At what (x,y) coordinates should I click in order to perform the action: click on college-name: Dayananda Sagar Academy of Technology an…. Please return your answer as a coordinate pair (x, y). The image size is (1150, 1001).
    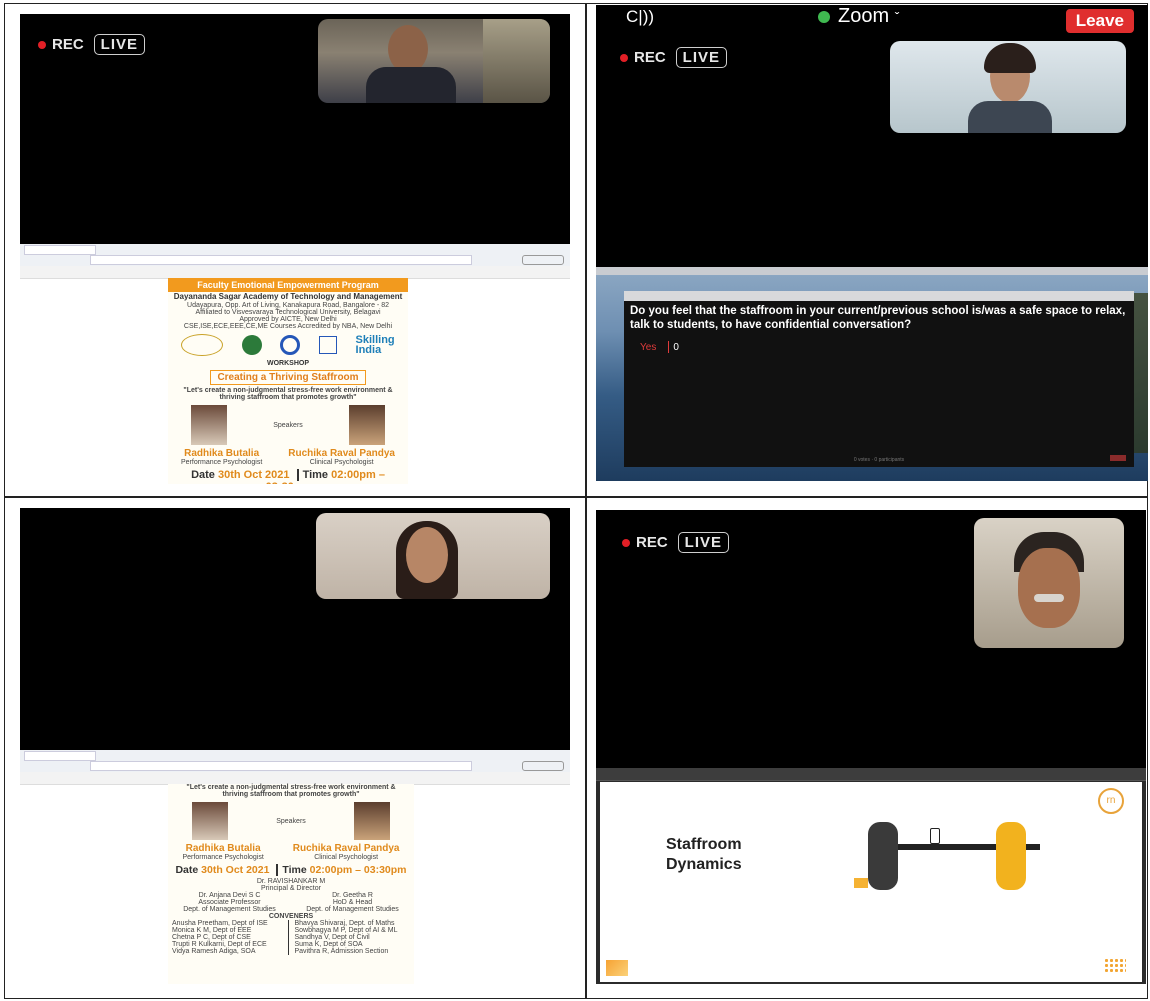
    Looking at the image, I should click on (288, 296).